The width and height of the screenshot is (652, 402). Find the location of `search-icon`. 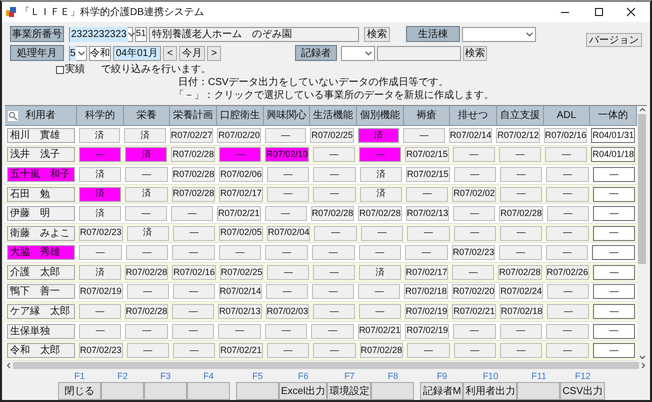

search-icon is located at coordinates (13, 116).